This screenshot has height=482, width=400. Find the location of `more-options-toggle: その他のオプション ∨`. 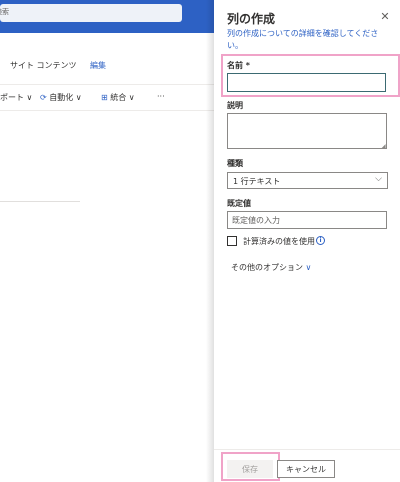

more-options-toggle: その他のオプション ∨ is located at coordinates (271, 267).